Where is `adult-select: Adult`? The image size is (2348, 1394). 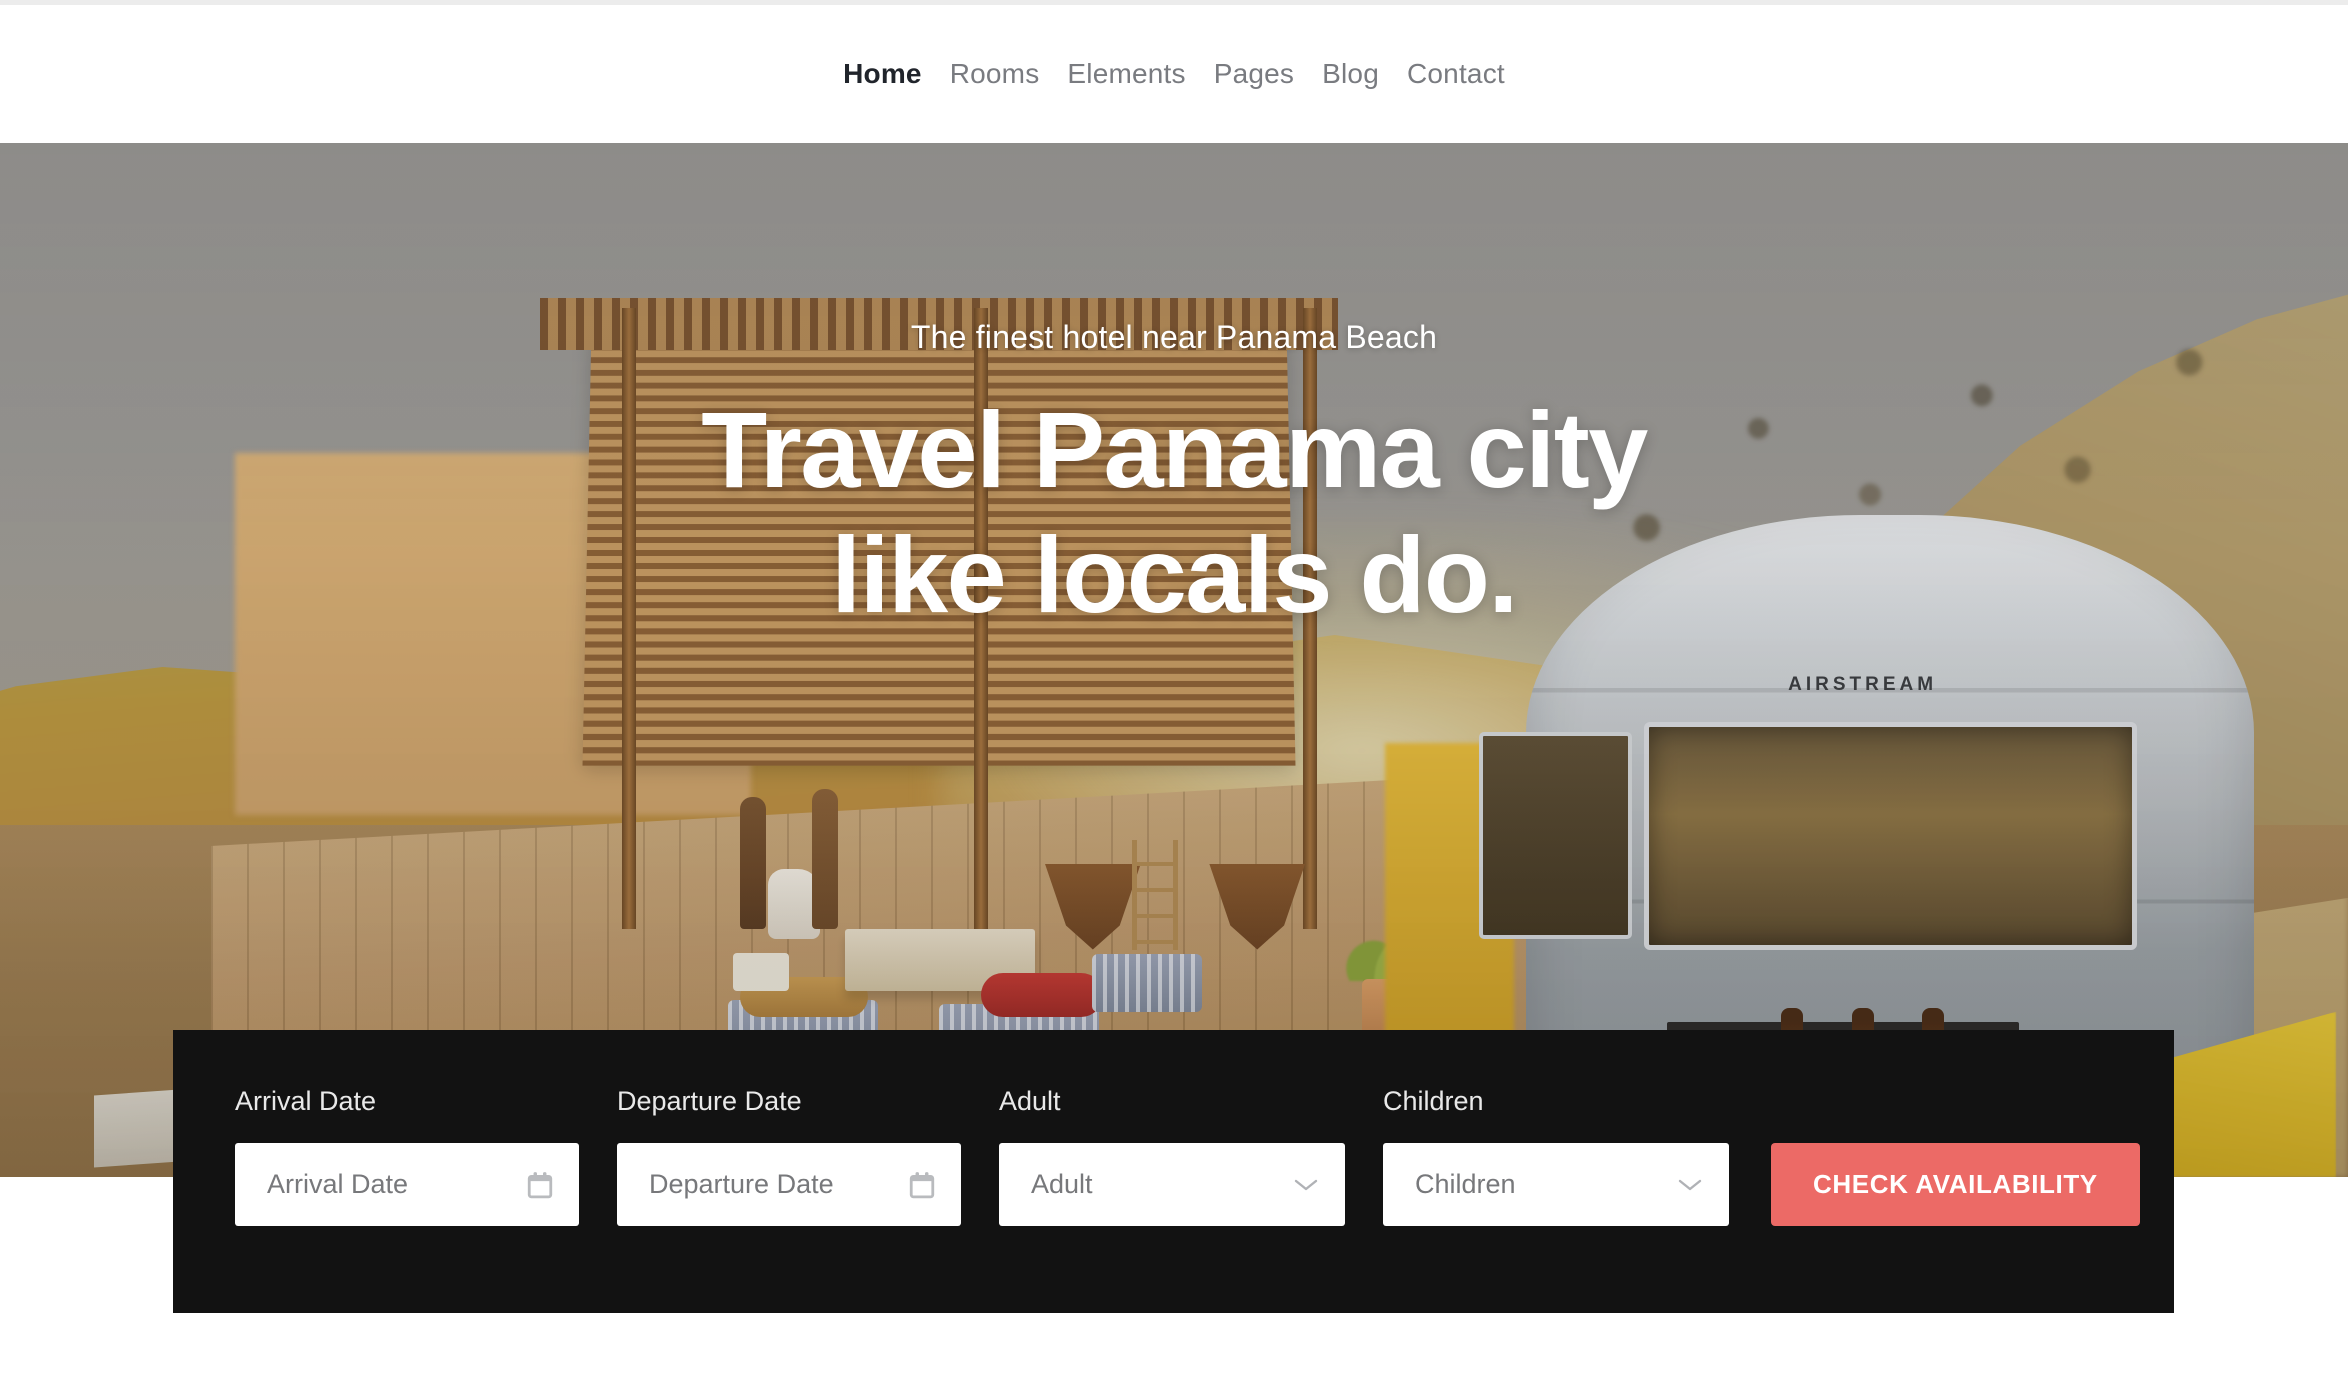
adult-select: Adult is located at coordinates (1172, 1184).